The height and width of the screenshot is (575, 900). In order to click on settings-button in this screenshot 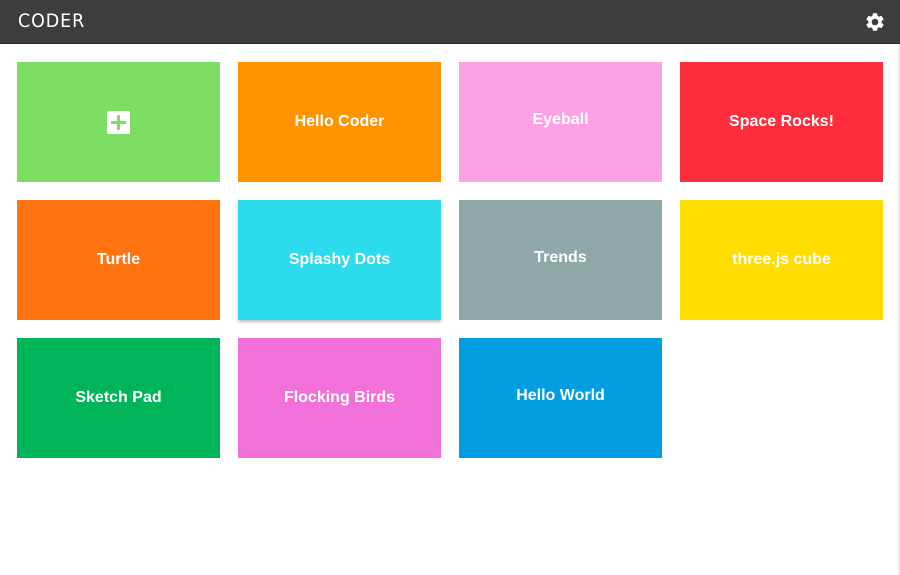, I will do `click(875, 22)`.